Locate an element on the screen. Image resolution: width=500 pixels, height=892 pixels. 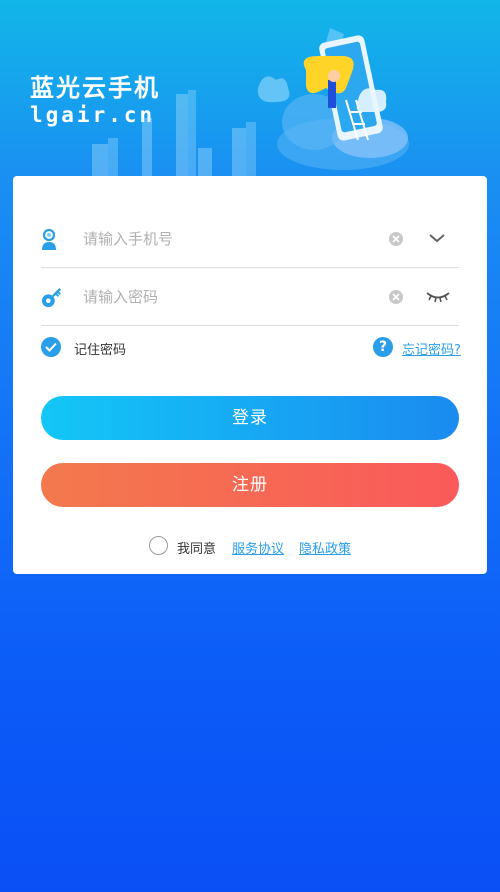
agree-radio is located at coordinates (158, 545).